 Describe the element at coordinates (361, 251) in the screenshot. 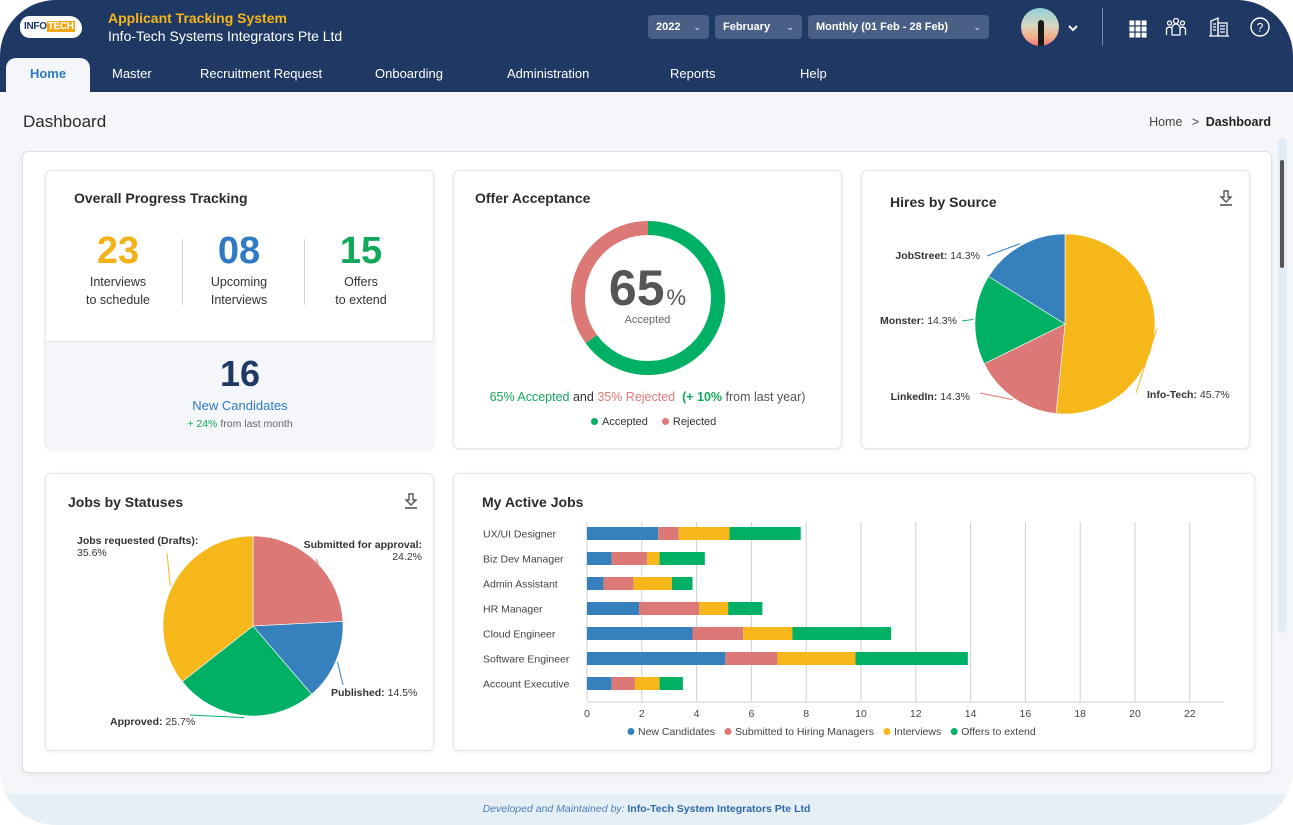

I see `stat-value: 15` at that location.